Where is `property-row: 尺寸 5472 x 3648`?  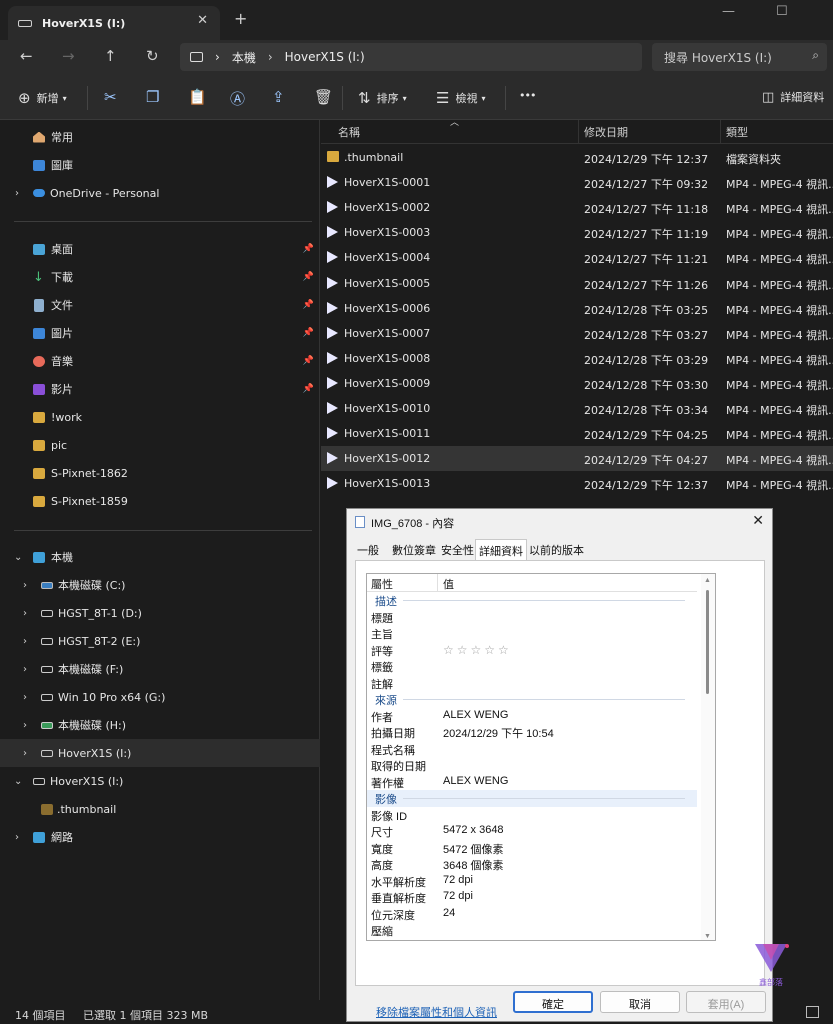 property-row: 尺寸 5472 x 3648 is located at coordinates (532, 831).